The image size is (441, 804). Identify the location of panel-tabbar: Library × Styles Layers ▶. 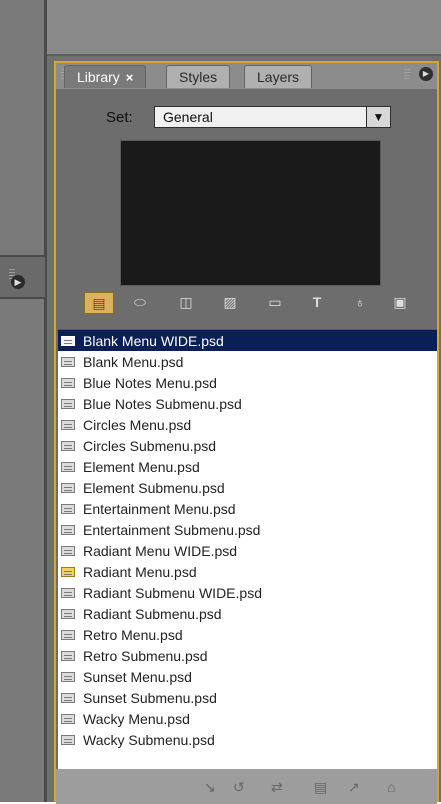
(246, 76).